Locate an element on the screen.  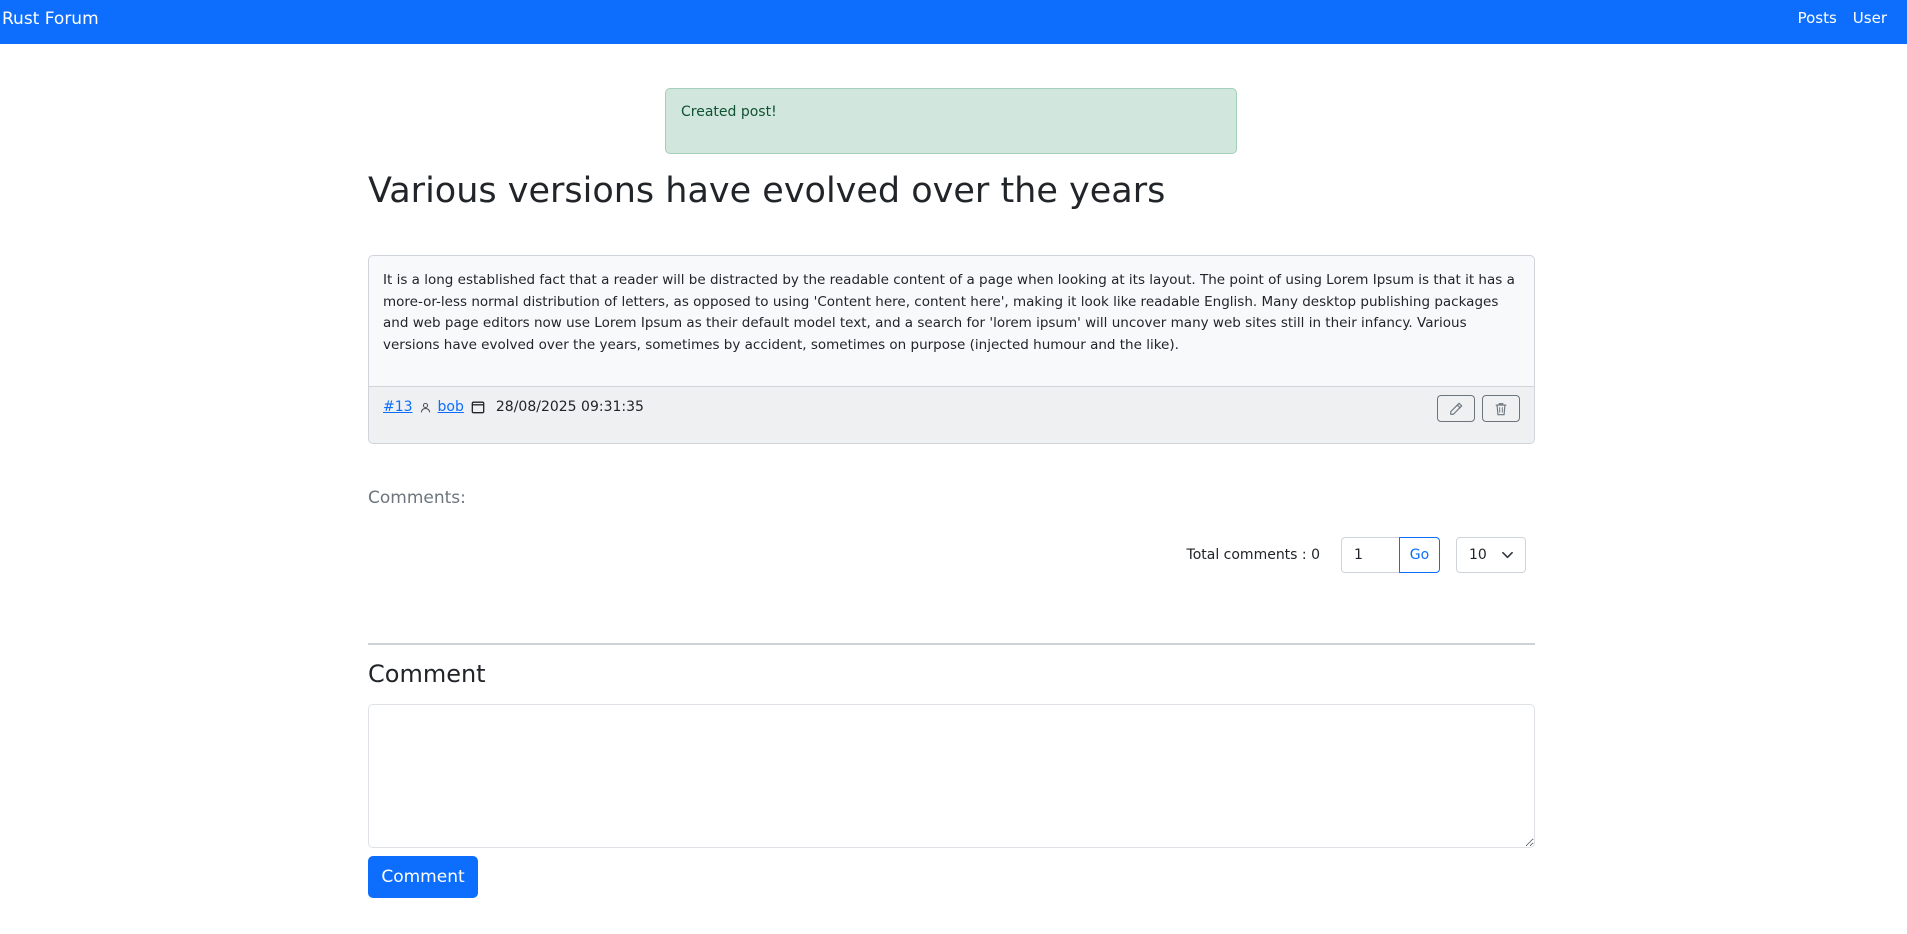
comment-textarea is located at coordinates (951, 776).